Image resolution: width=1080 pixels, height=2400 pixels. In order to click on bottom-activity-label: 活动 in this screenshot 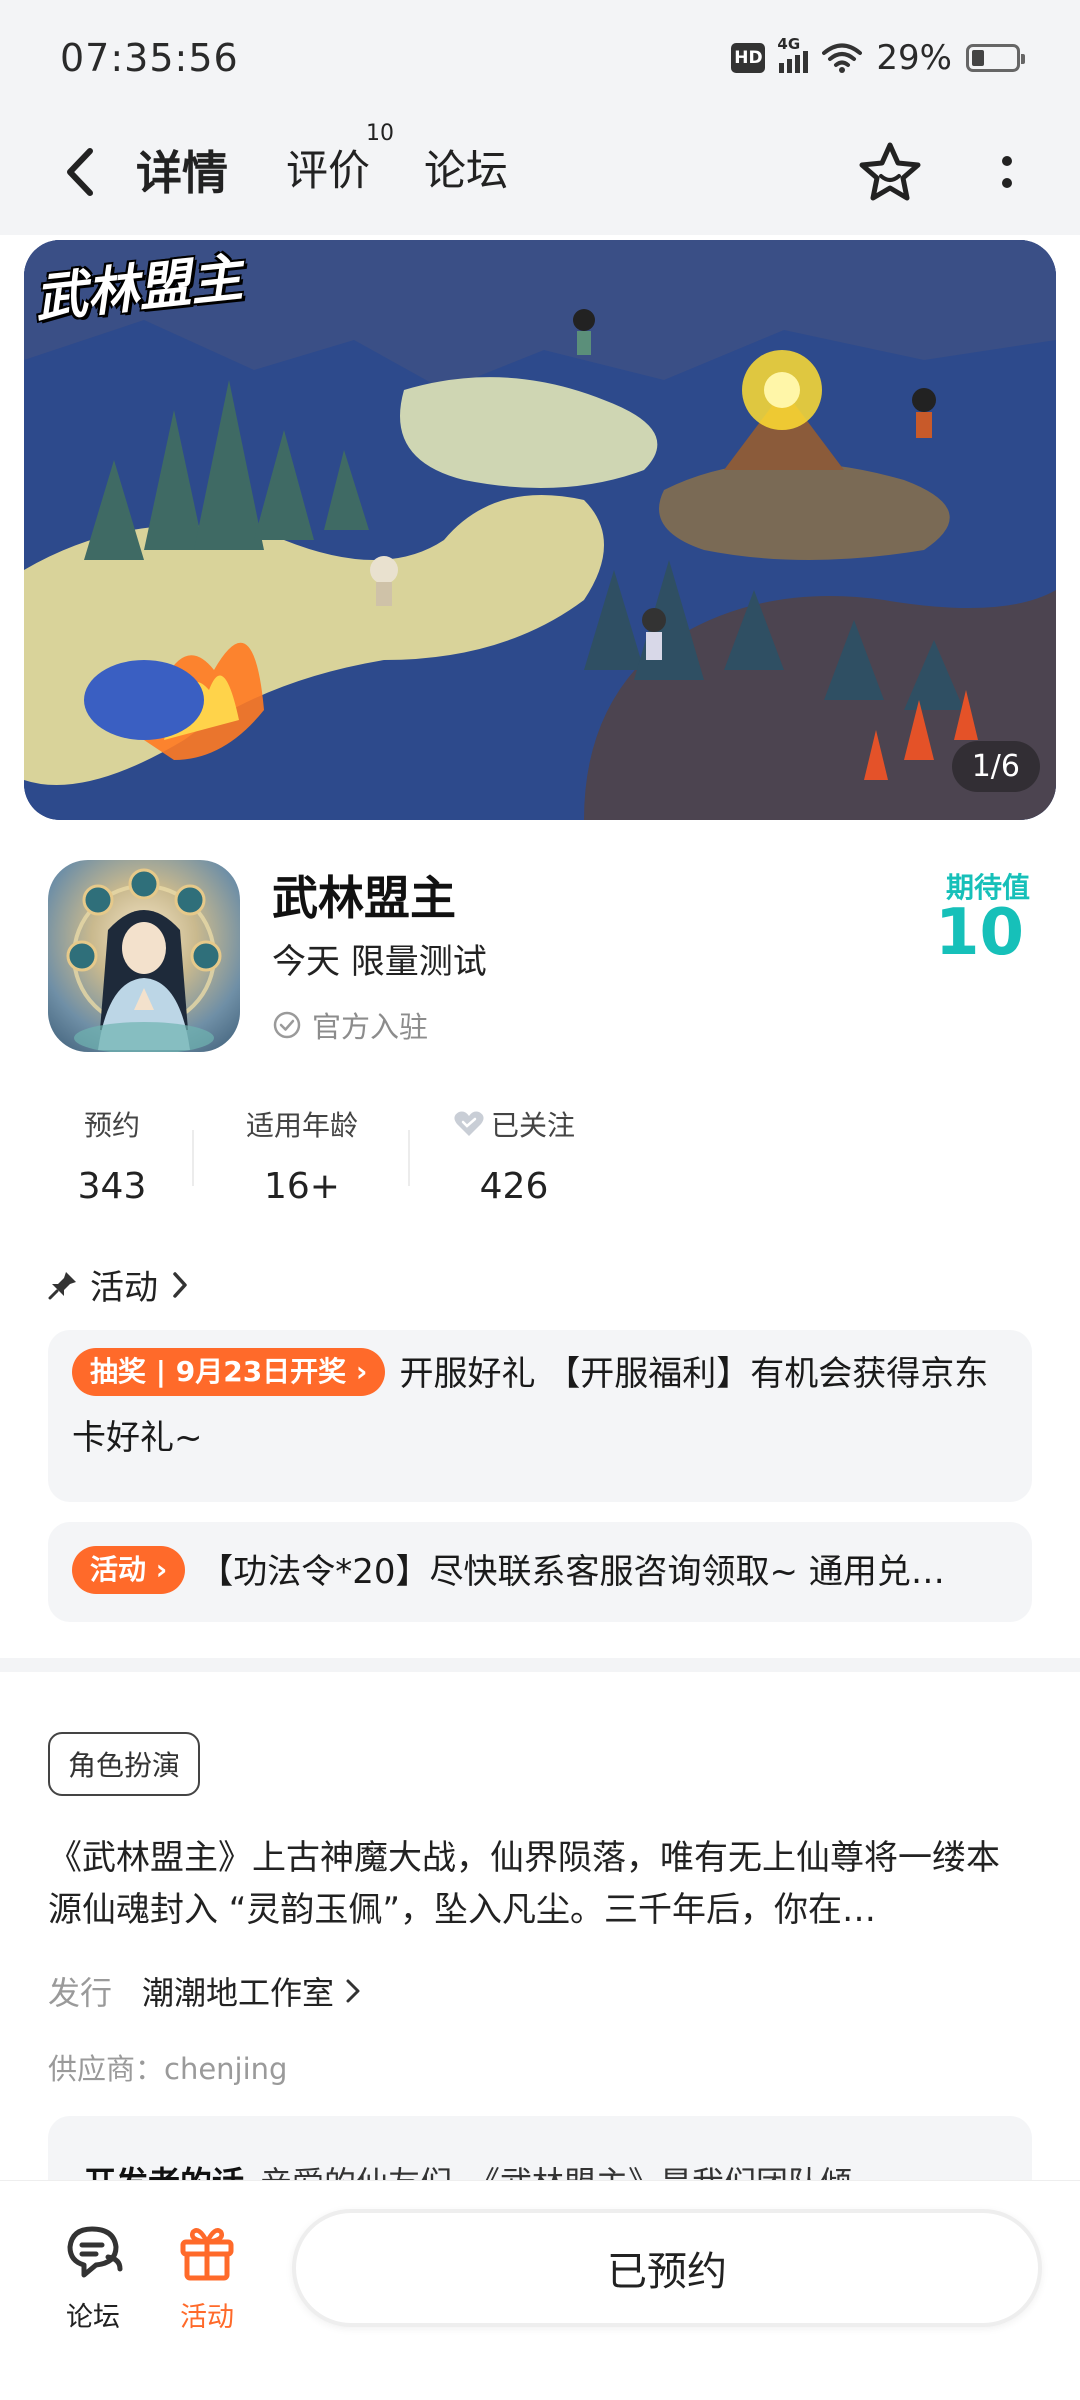, I will do `click(207, 2317)`.